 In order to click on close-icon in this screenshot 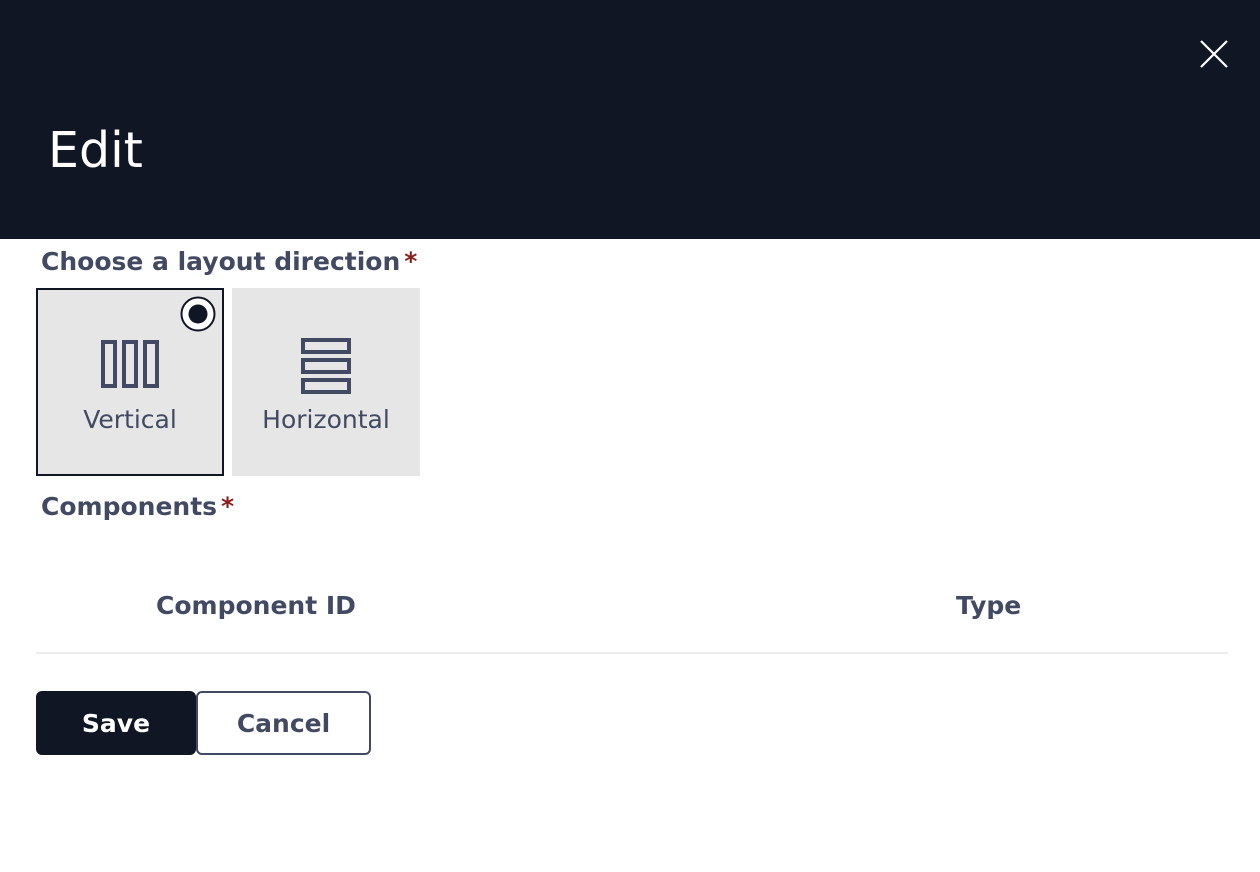, I will do `click(1214, 54)`.